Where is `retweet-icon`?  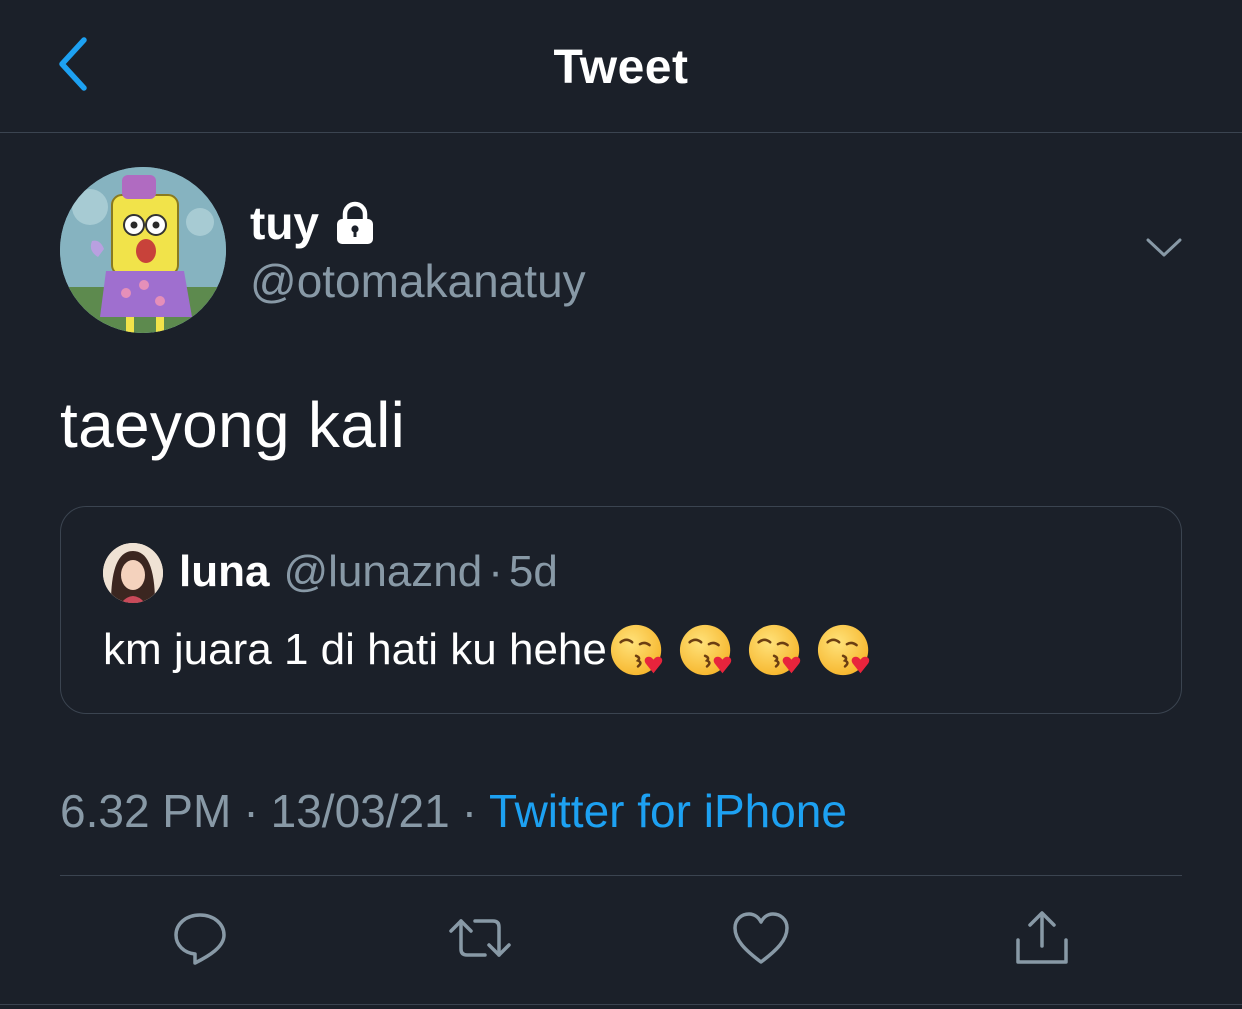 retweet-icon is located at coordinates (480, 940).